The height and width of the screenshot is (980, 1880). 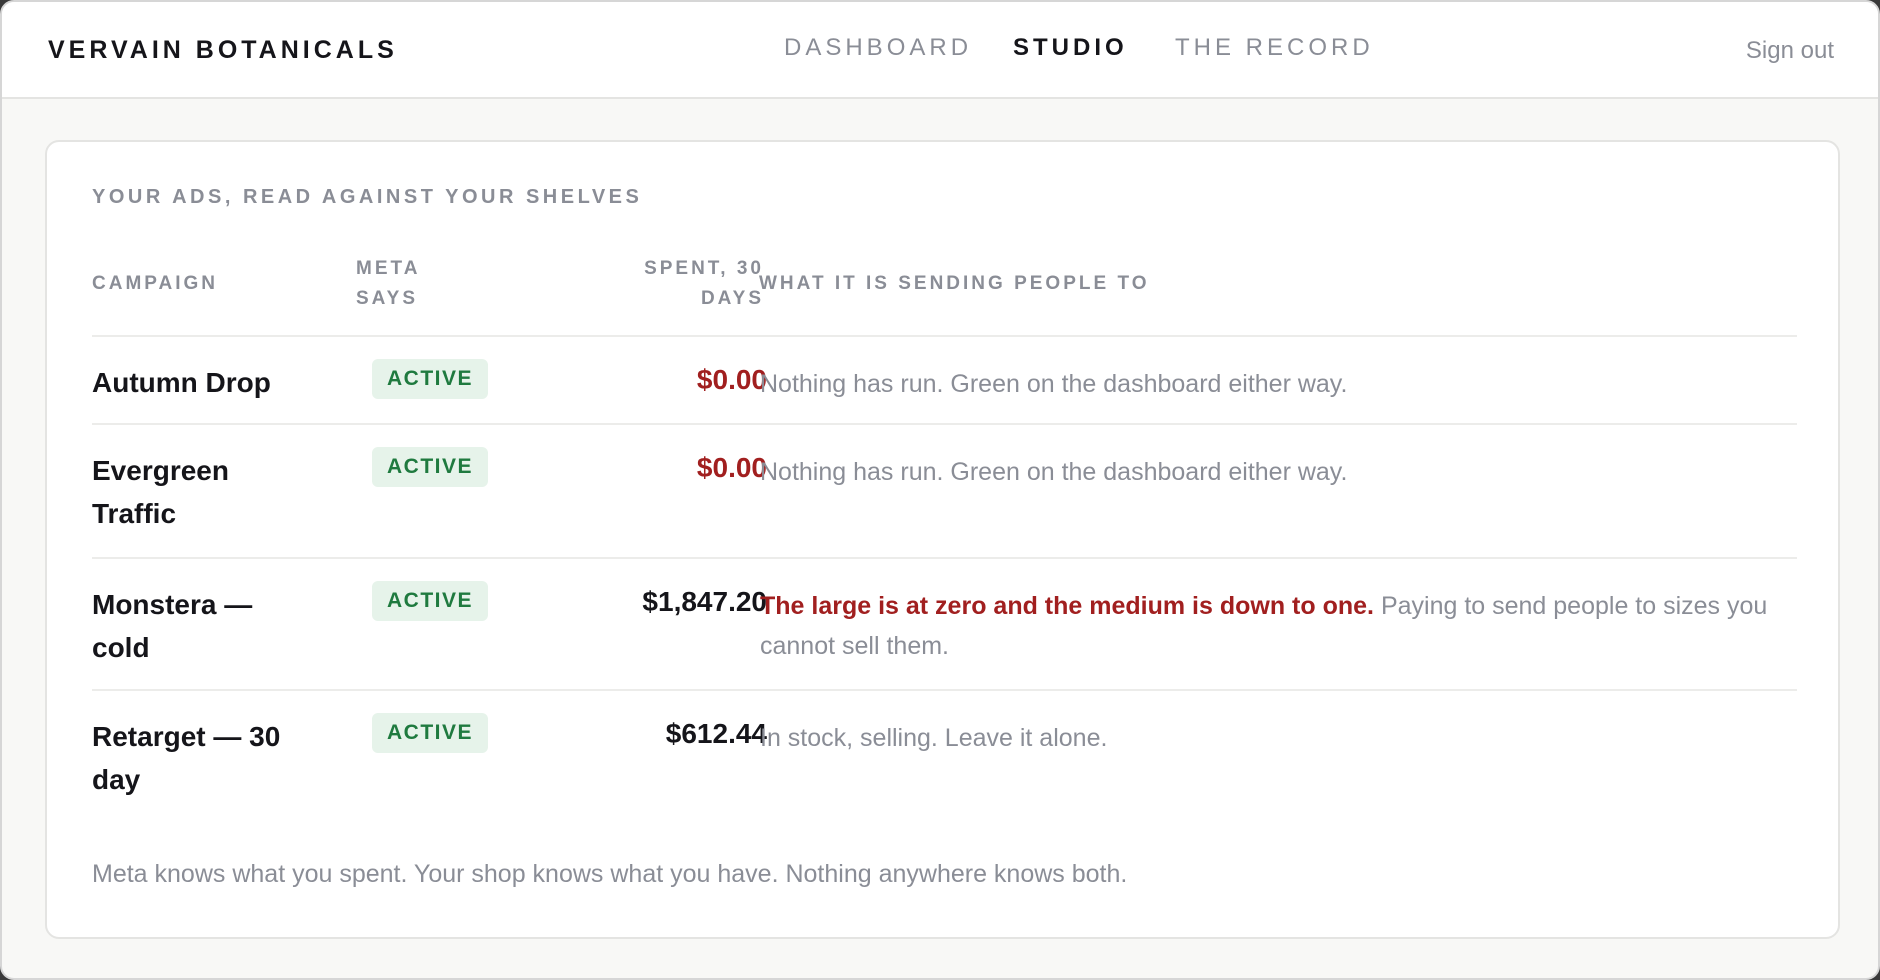 What do you see at coordinates (387, 298) in the screenshot?
I see `column-header-meta-line2: SAYS` at bounding box center [387, 298].